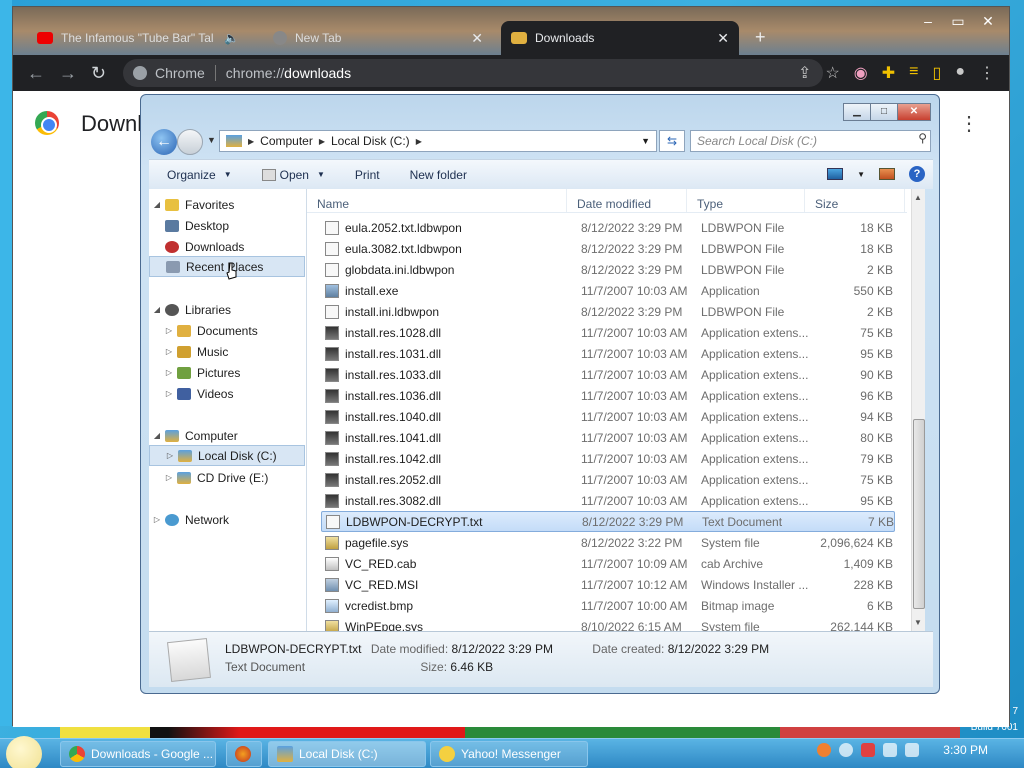  What do you see at coordinates (804, 73) in the screenshot?
I see `share-icon: ⇪` at bounding box center [804, 73].